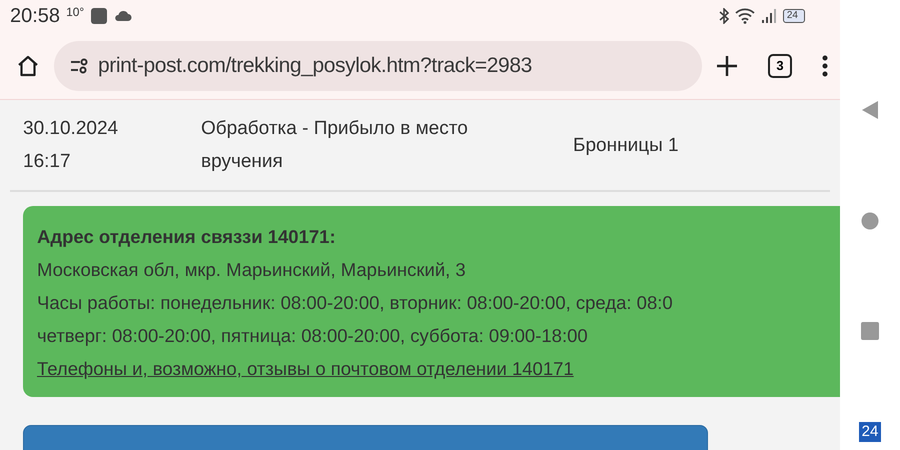  I want to click on signal-icon, so click(768, 16).